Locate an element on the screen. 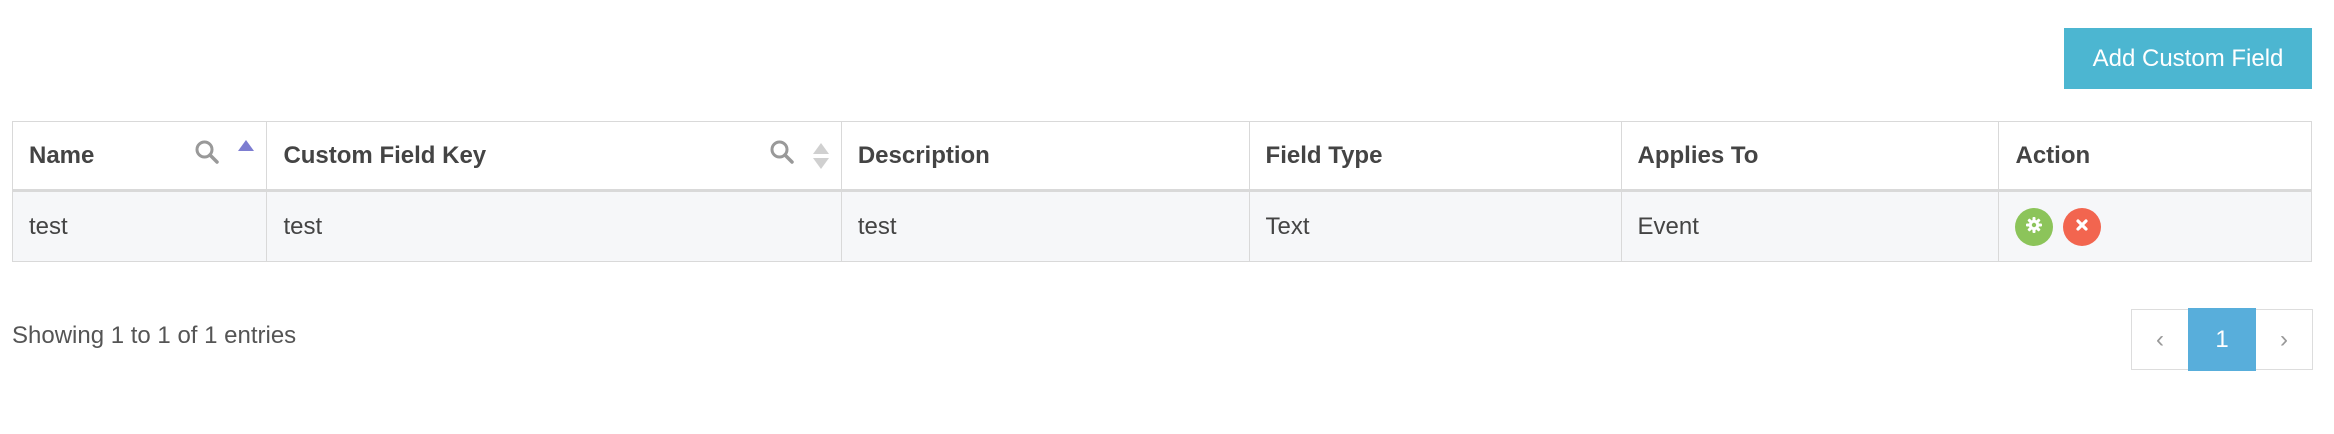 The width and height of the screenshot is (2334, 434). column-header-custom-field-key: Custom Field Key is located at coordinates (554, 156).